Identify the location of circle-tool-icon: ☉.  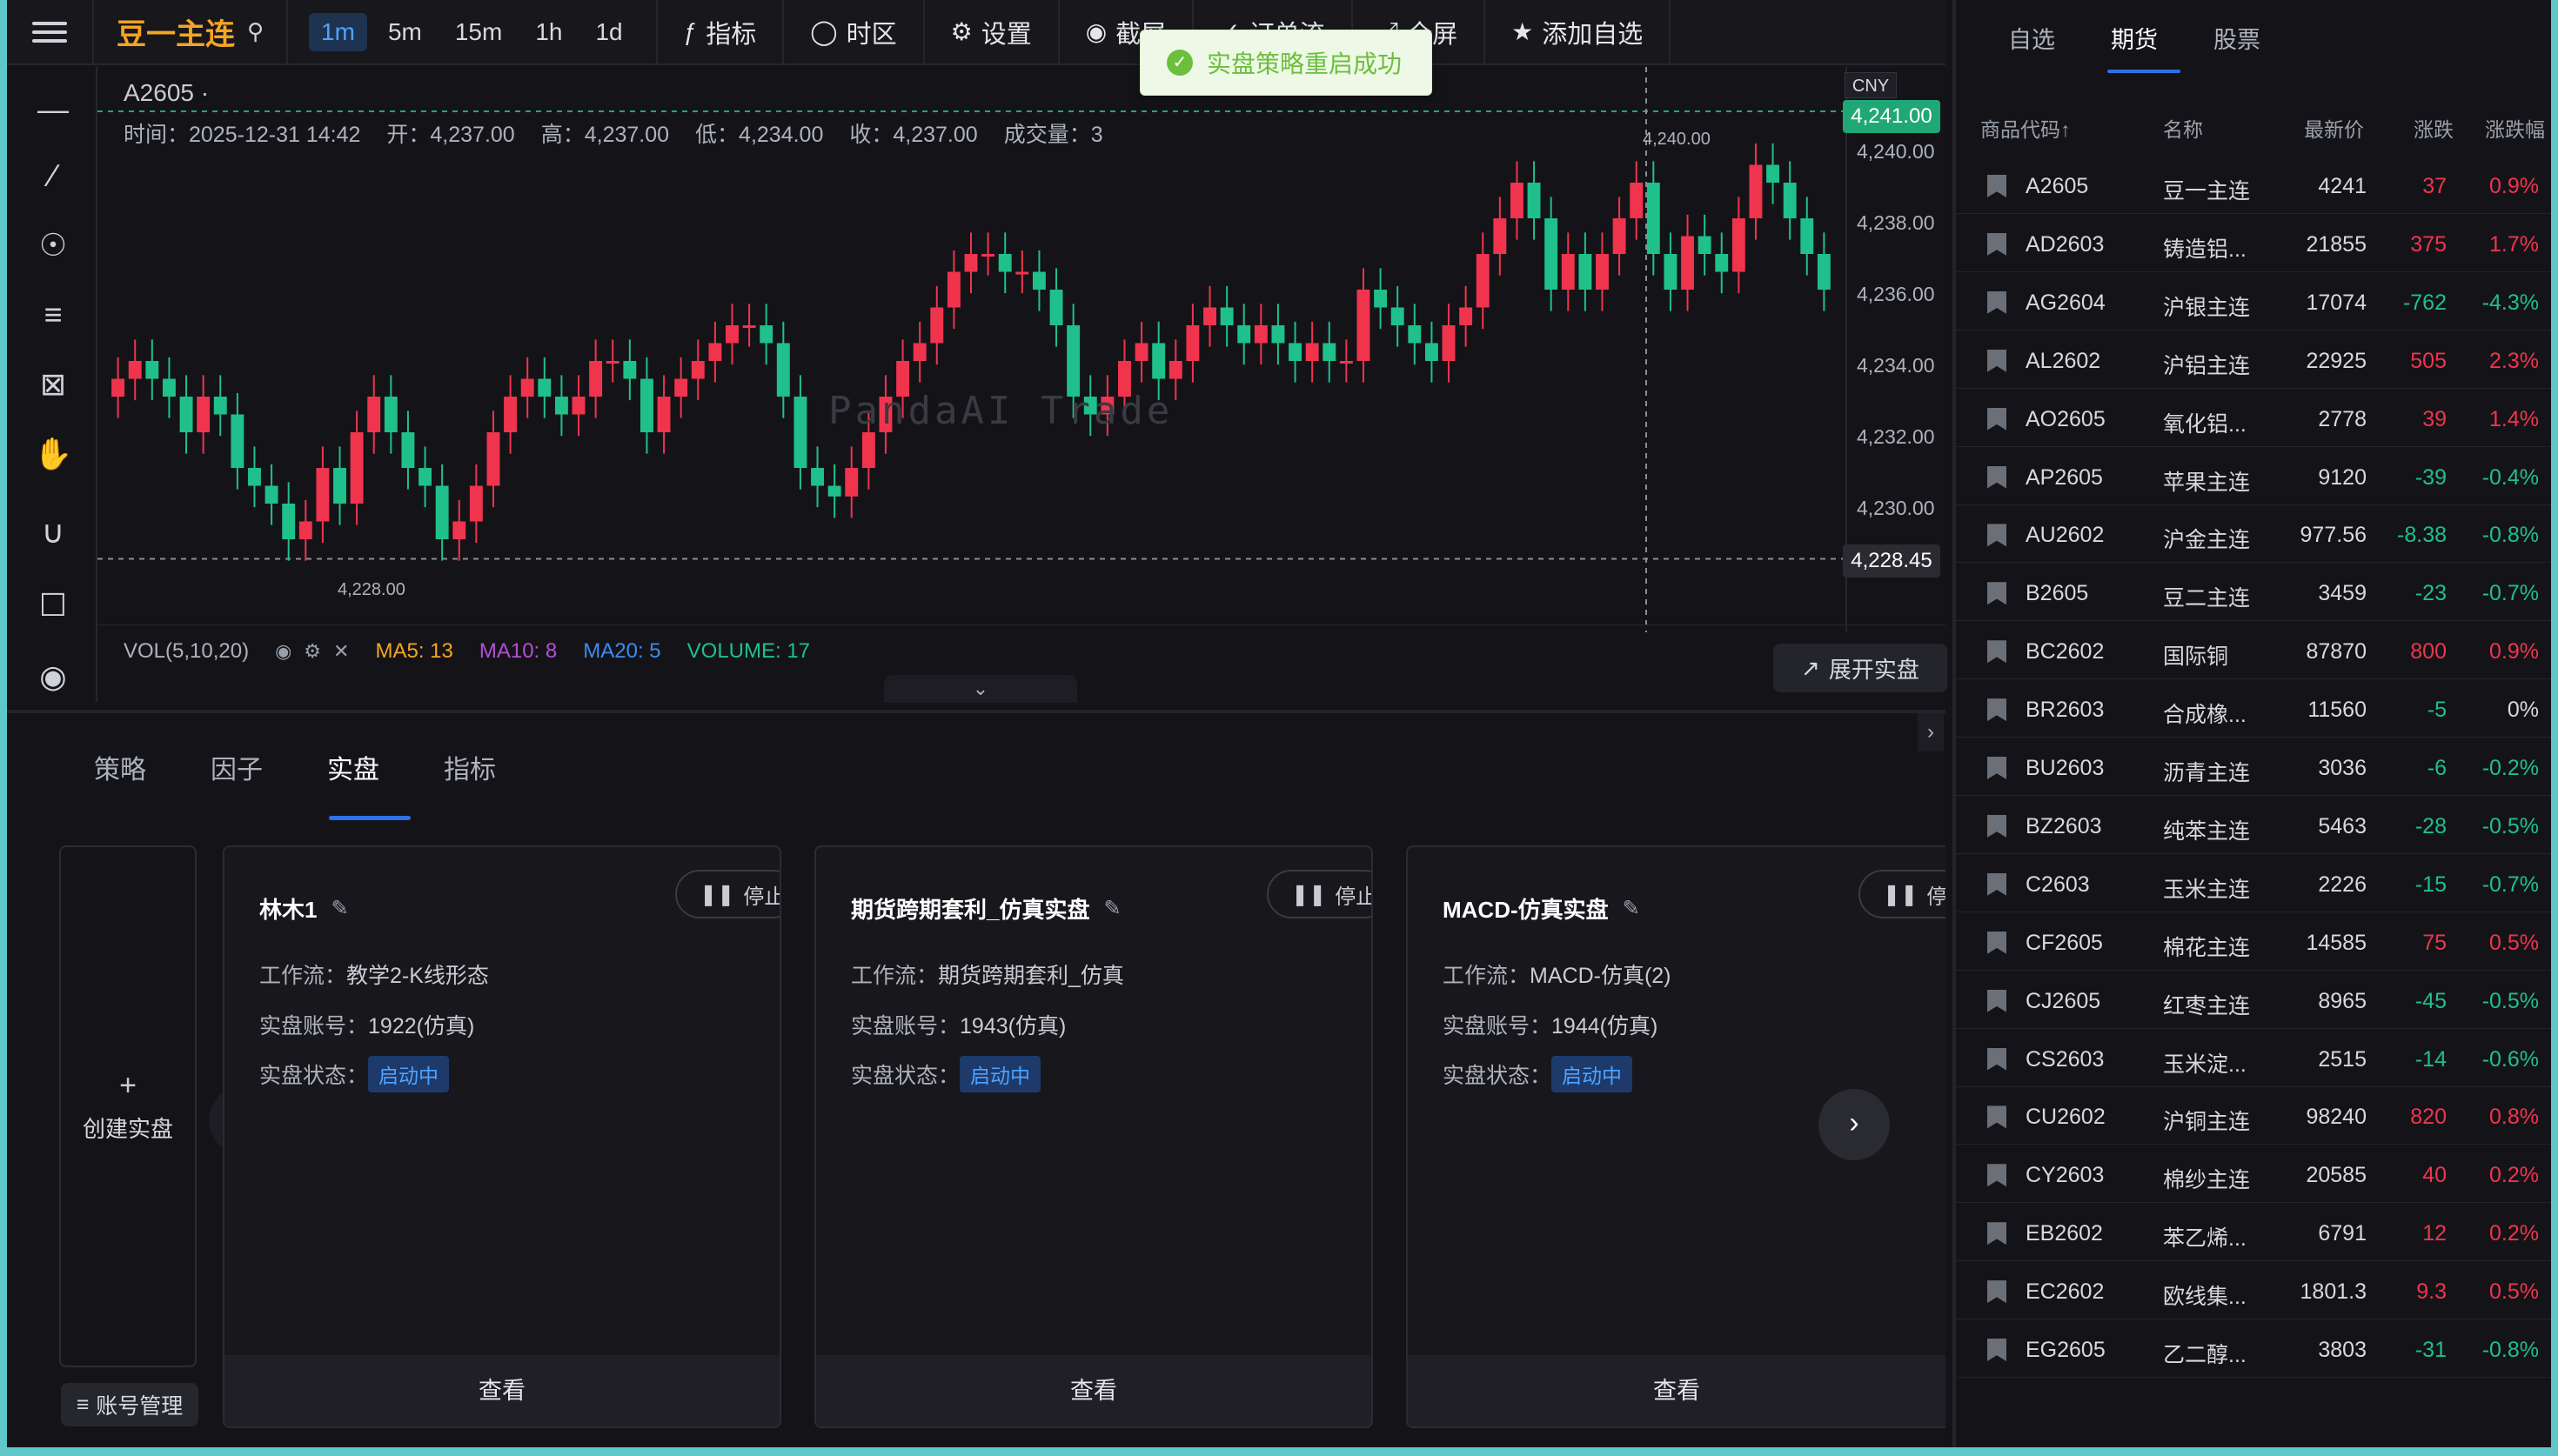
(53, 245).